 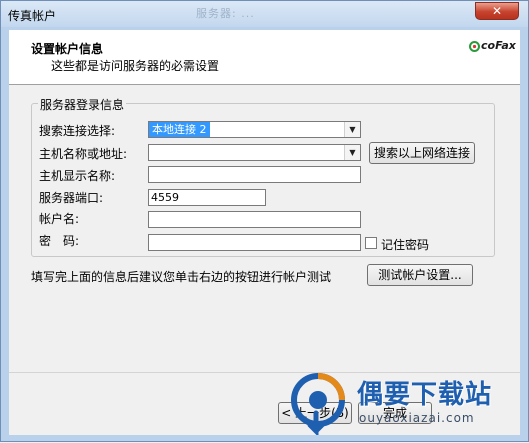 I want to click on password-label: 密 码:, so click(x=59, y=241).